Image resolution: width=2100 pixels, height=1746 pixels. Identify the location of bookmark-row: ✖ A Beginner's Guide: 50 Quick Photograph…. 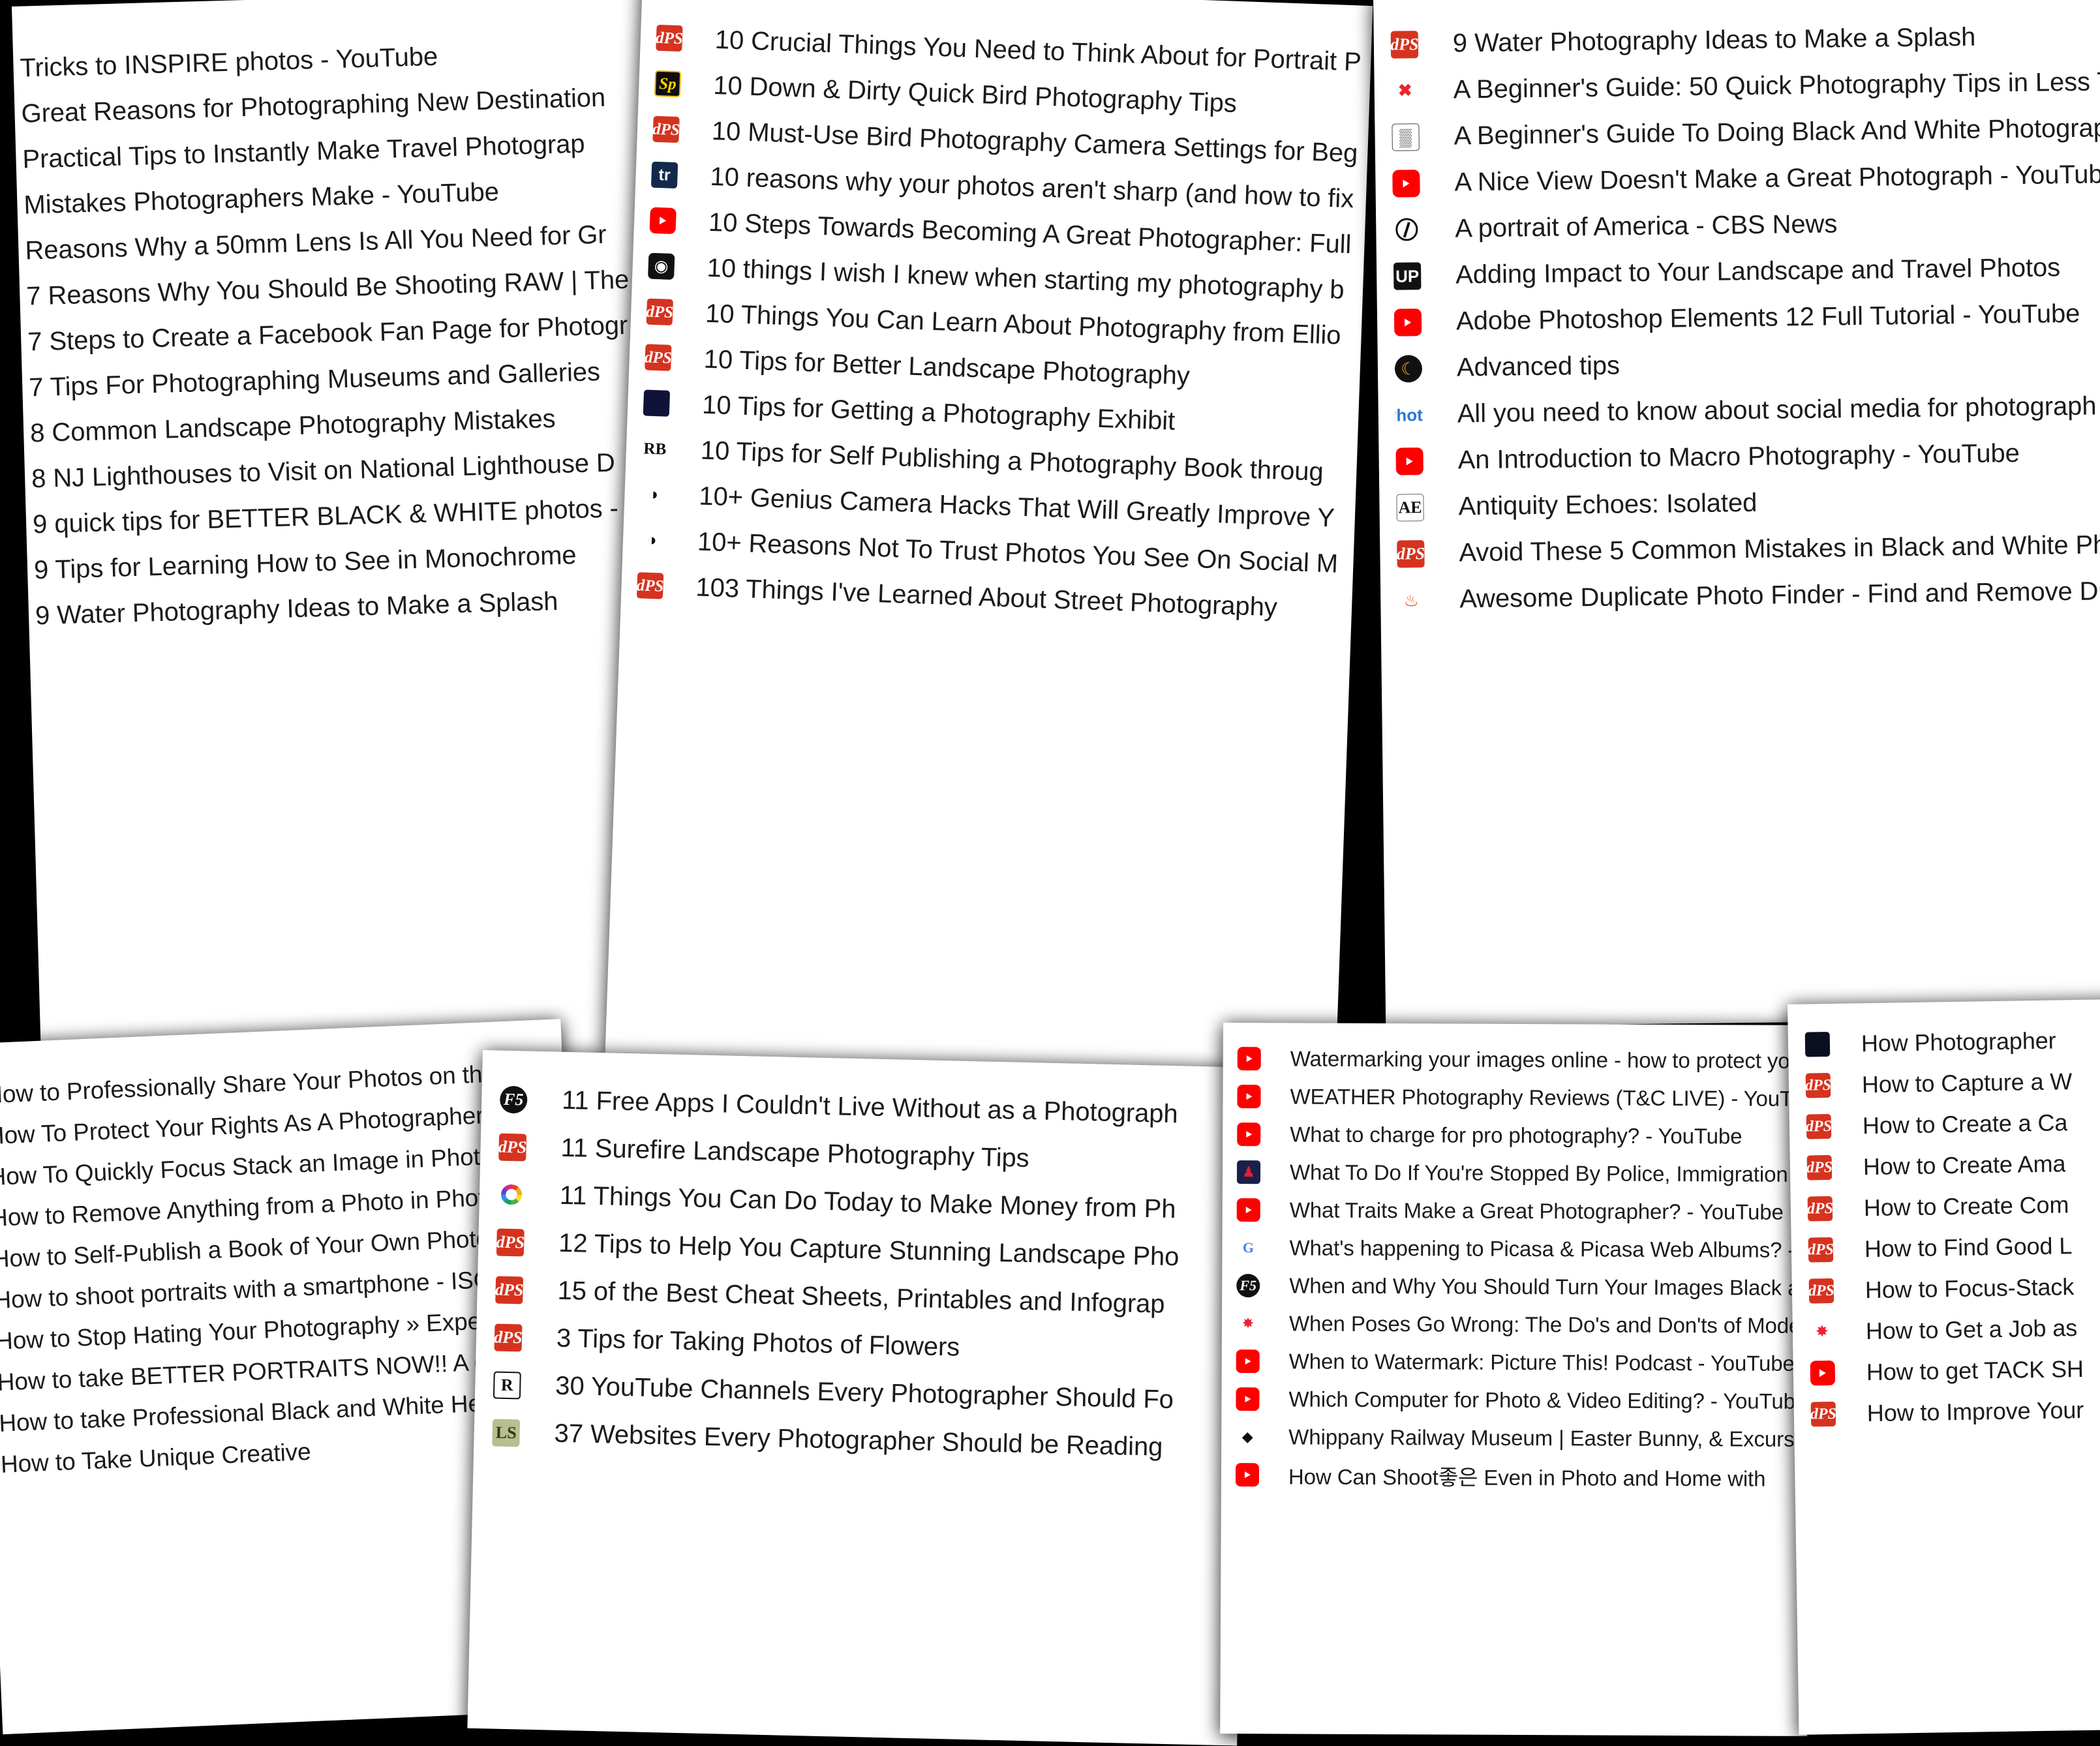
(1745, 86).